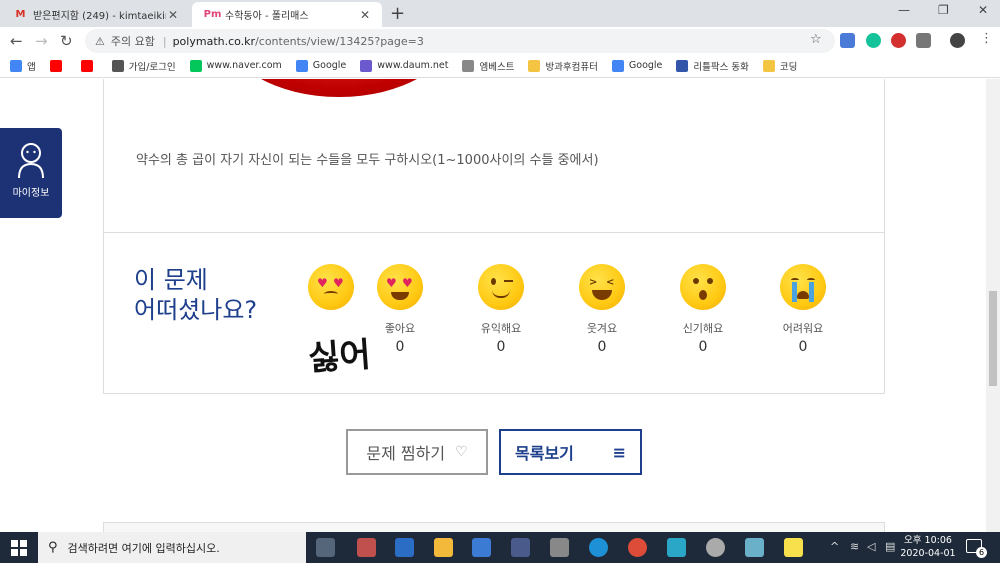 This screenshot has width=1000, height=563. I want to click on list-view-label: 목록보기, so click(544, 453).